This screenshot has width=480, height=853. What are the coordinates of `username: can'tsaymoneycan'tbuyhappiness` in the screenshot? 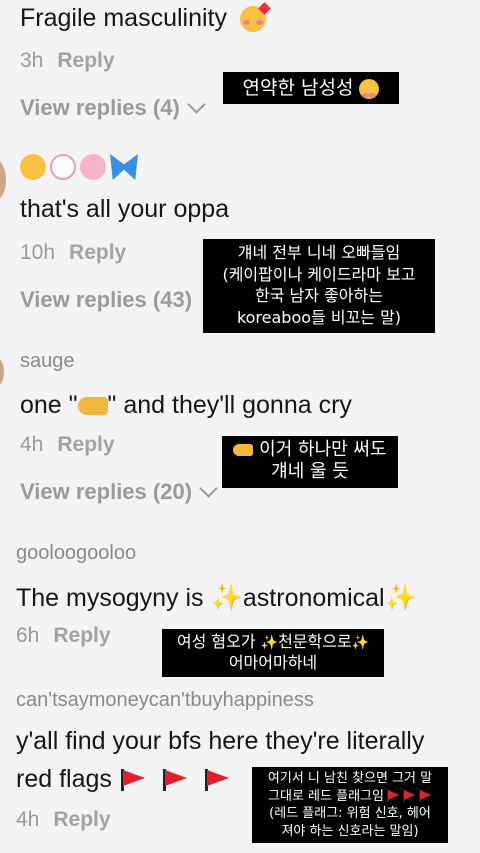 It's located at (165, 700).